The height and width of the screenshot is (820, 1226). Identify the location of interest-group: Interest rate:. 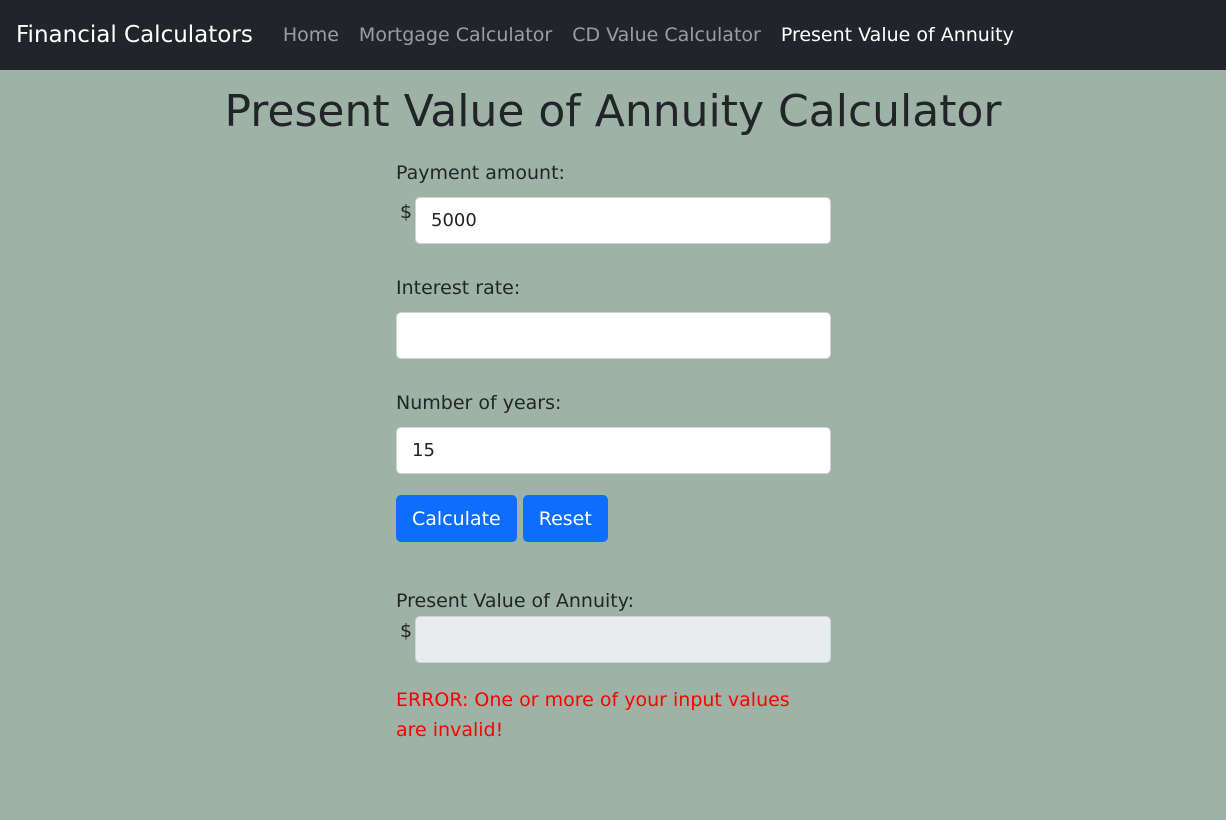
(613, 316).